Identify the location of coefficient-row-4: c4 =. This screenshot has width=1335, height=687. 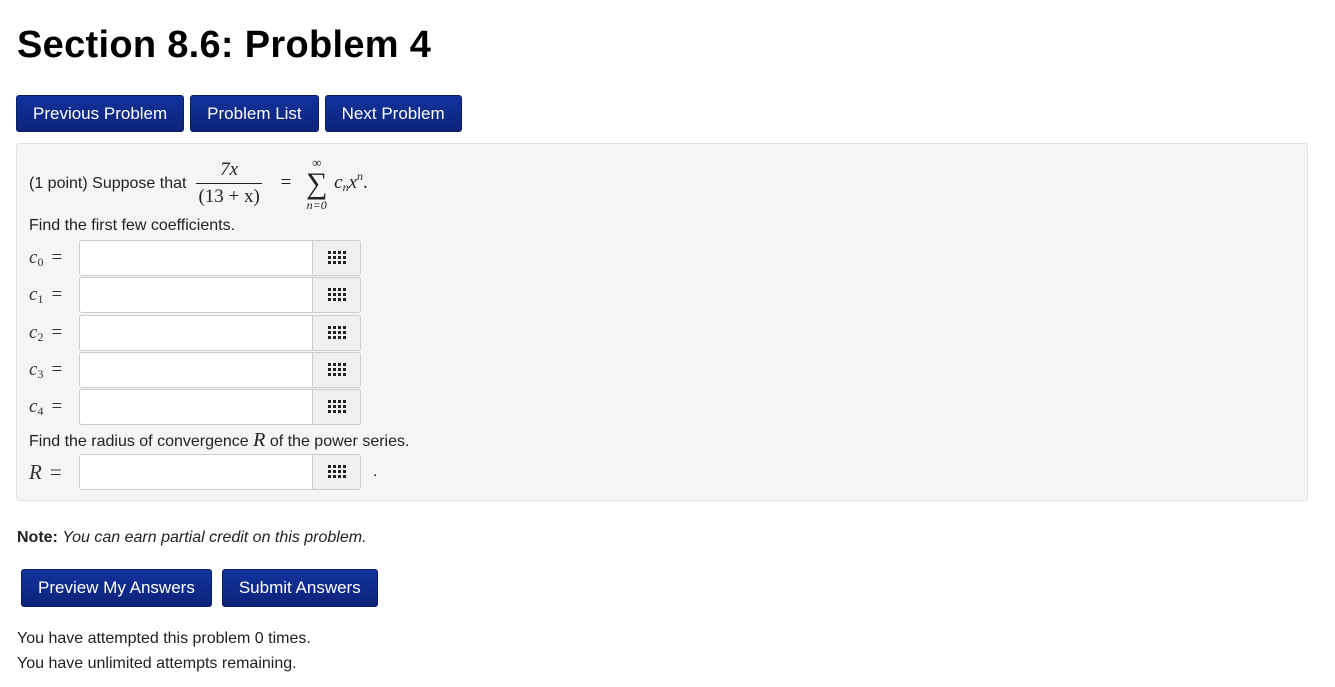
(195, 407).